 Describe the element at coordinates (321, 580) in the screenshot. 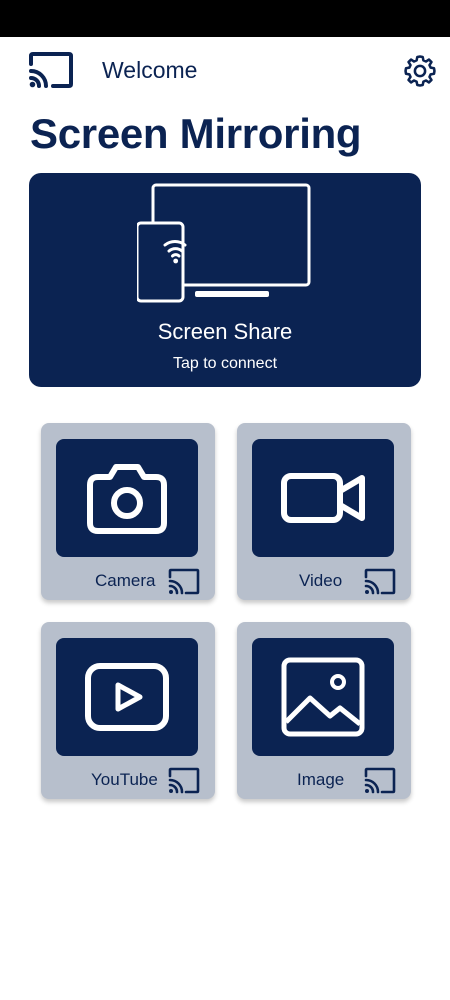

I see `video-label: Video` at that location.